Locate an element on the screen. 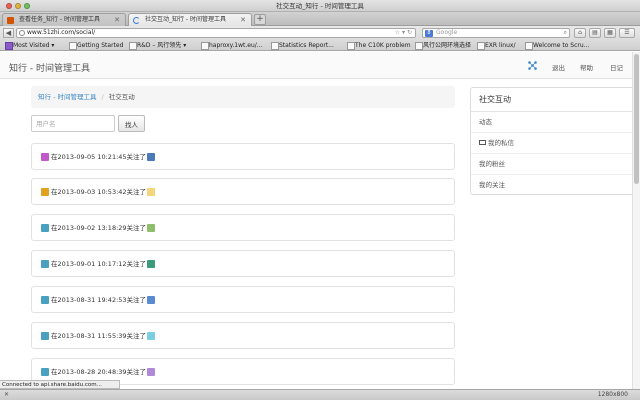 This screenshot has width=640, height=400. social-network-icon is located at coordinates (532, 65).